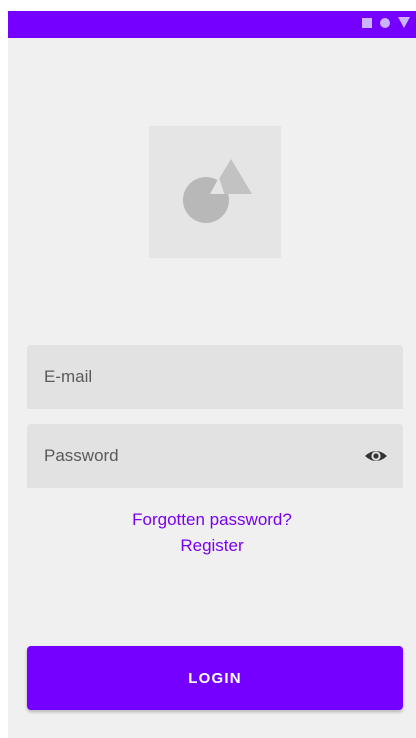 This screenshot has width=416, height=738. Describe the element at coordinates (404, 22) in the screenshot. I see `triangle-icon` at that location.